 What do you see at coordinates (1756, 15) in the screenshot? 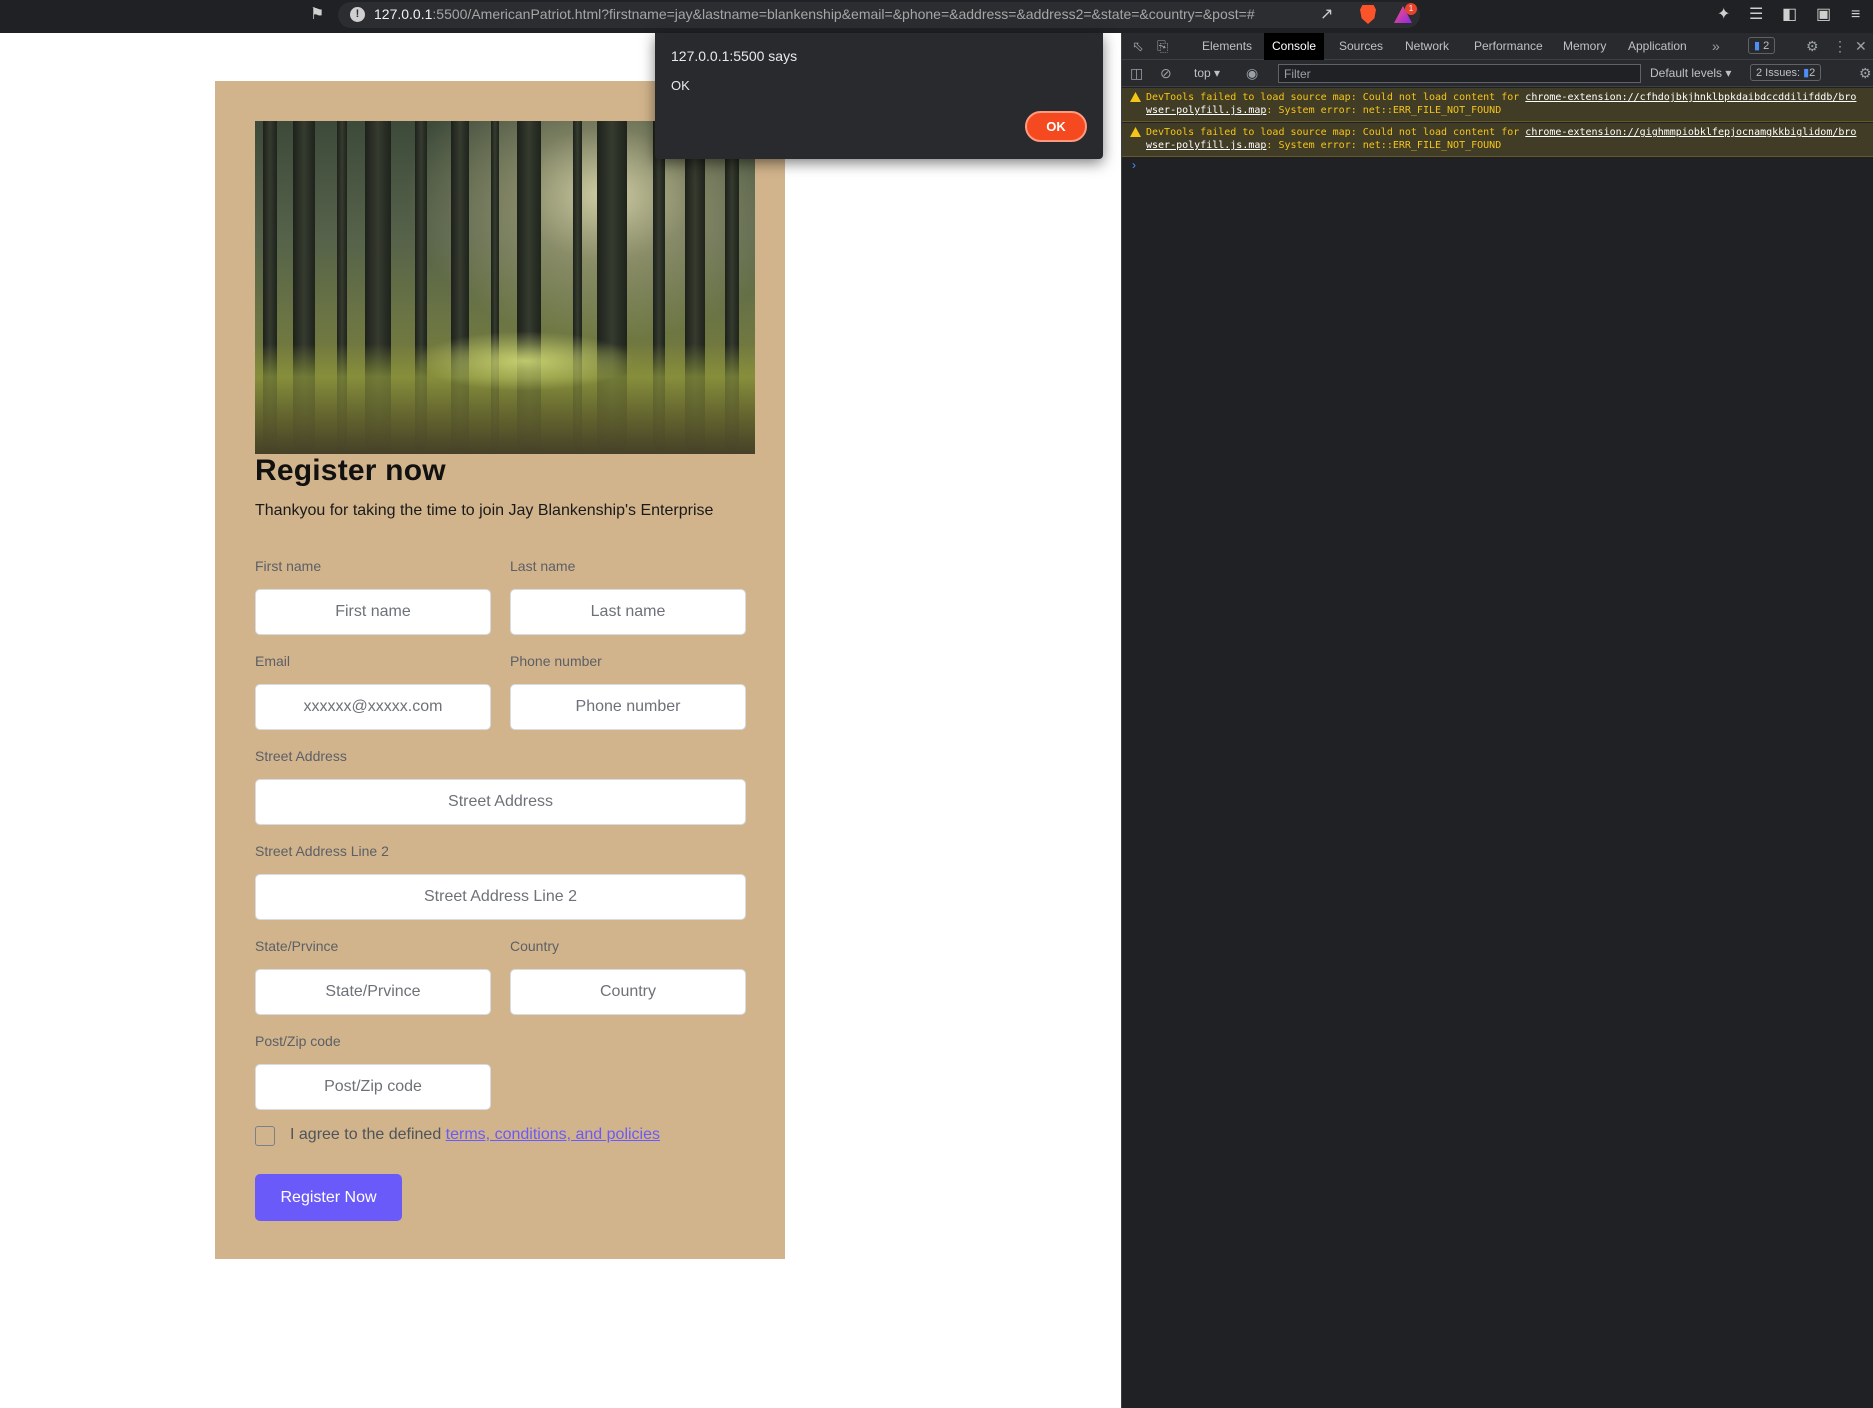
I see `media-queue-icon: ☰` at bounding box center [1756, 15].